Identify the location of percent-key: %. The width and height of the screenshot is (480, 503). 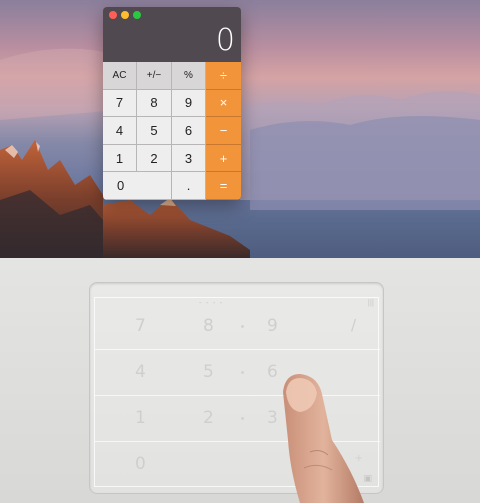
(189, 76).